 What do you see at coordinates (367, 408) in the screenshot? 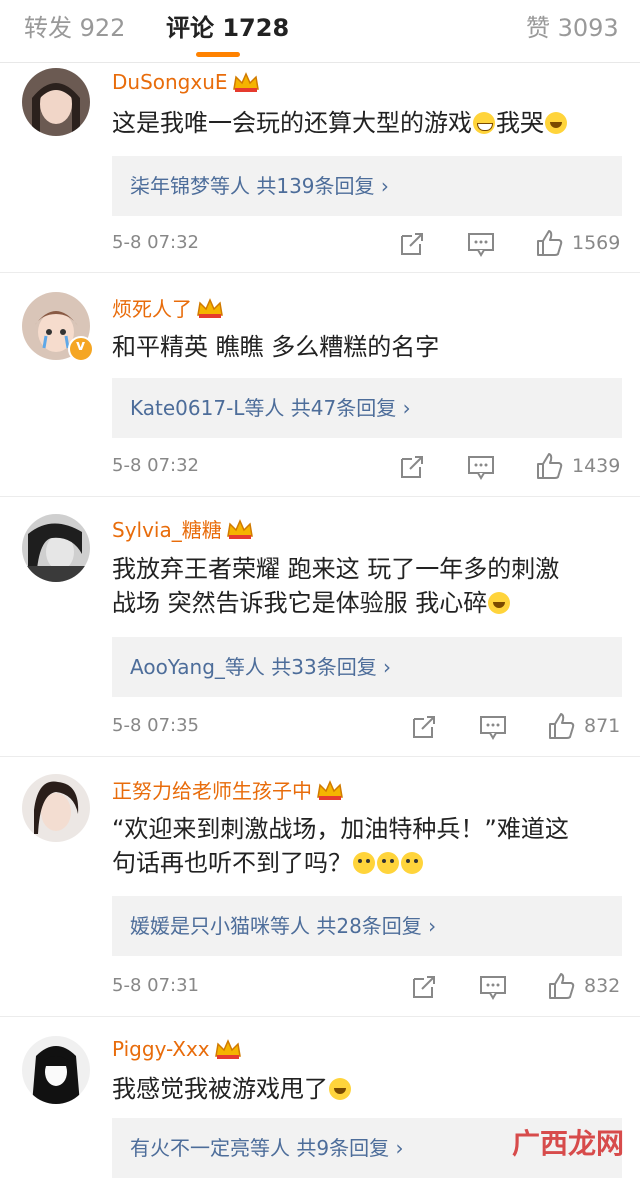
I see `reply-summary-link: Kate0617-L等人 共47条回复 ›` at bounding box center [367, 408].